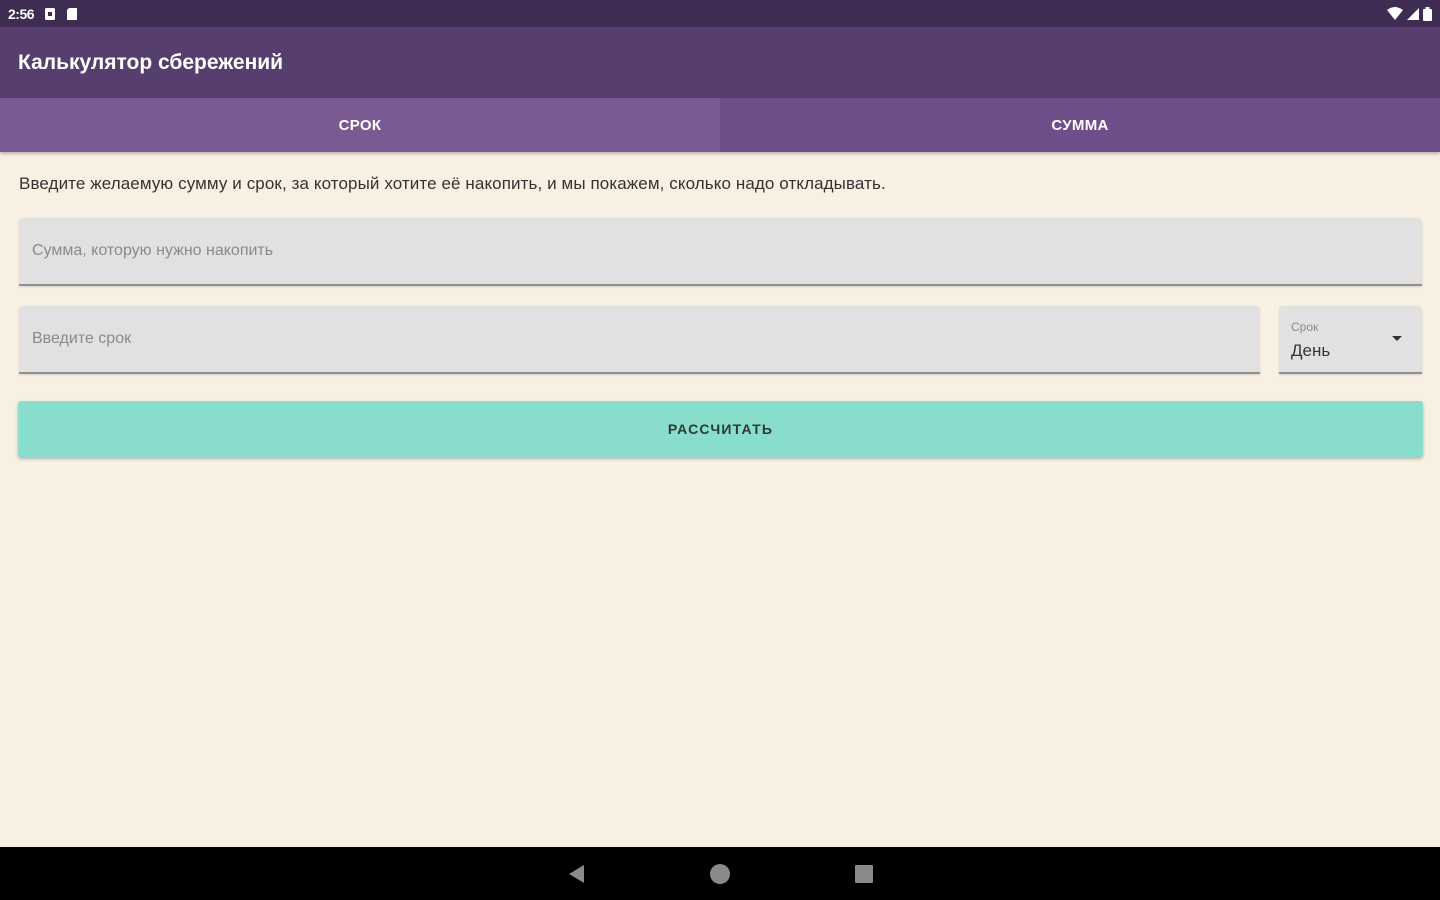 The width and height of the screenshot is (1440, 900). Describe the element at coordinates (50, 14) in the screenshot. I see `sim-card-icon` at that location.